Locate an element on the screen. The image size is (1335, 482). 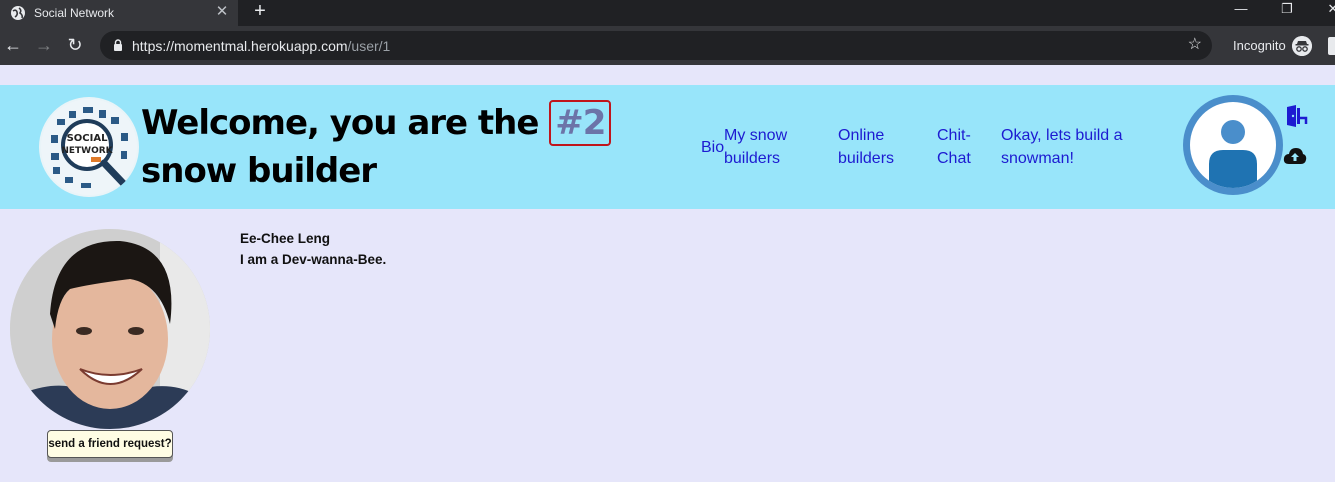
logout-icon is located at coordinates (1296, 116).